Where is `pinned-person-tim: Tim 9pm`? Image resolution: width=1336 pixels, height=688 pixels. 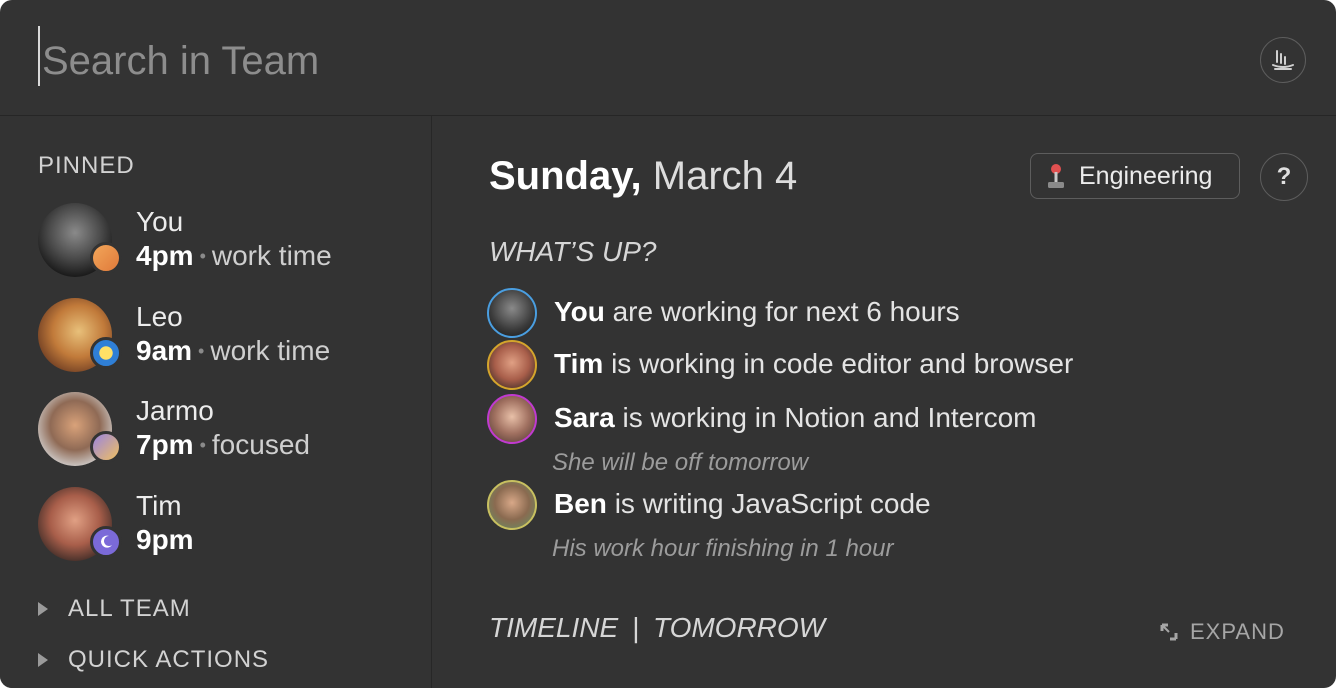 pinned-person-tim: Tim 9pm is located at coordinates (228, 524).